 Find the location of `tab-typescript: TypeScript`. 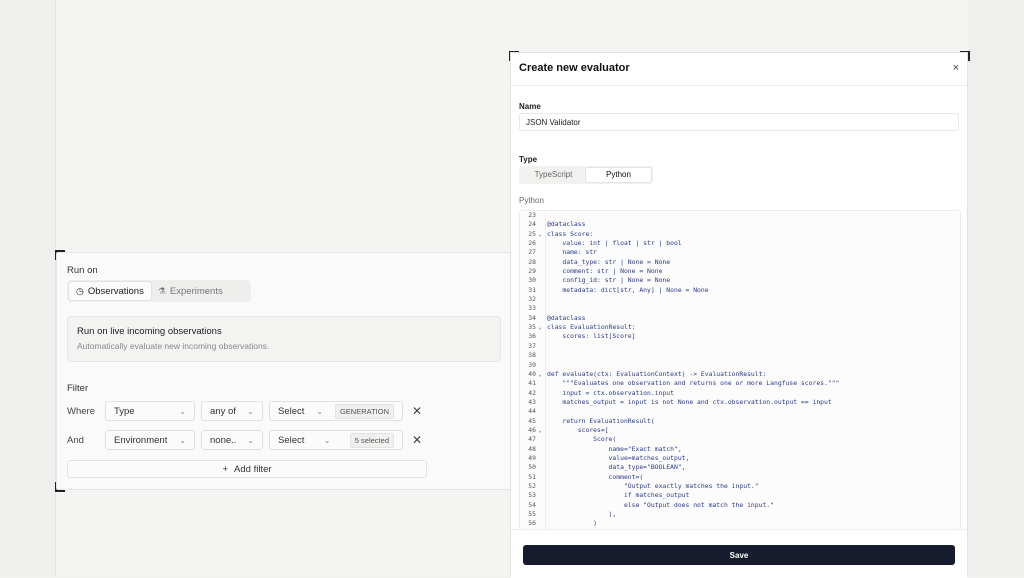

tab-typescript: TypeScript is located at coordinates (553, 175).